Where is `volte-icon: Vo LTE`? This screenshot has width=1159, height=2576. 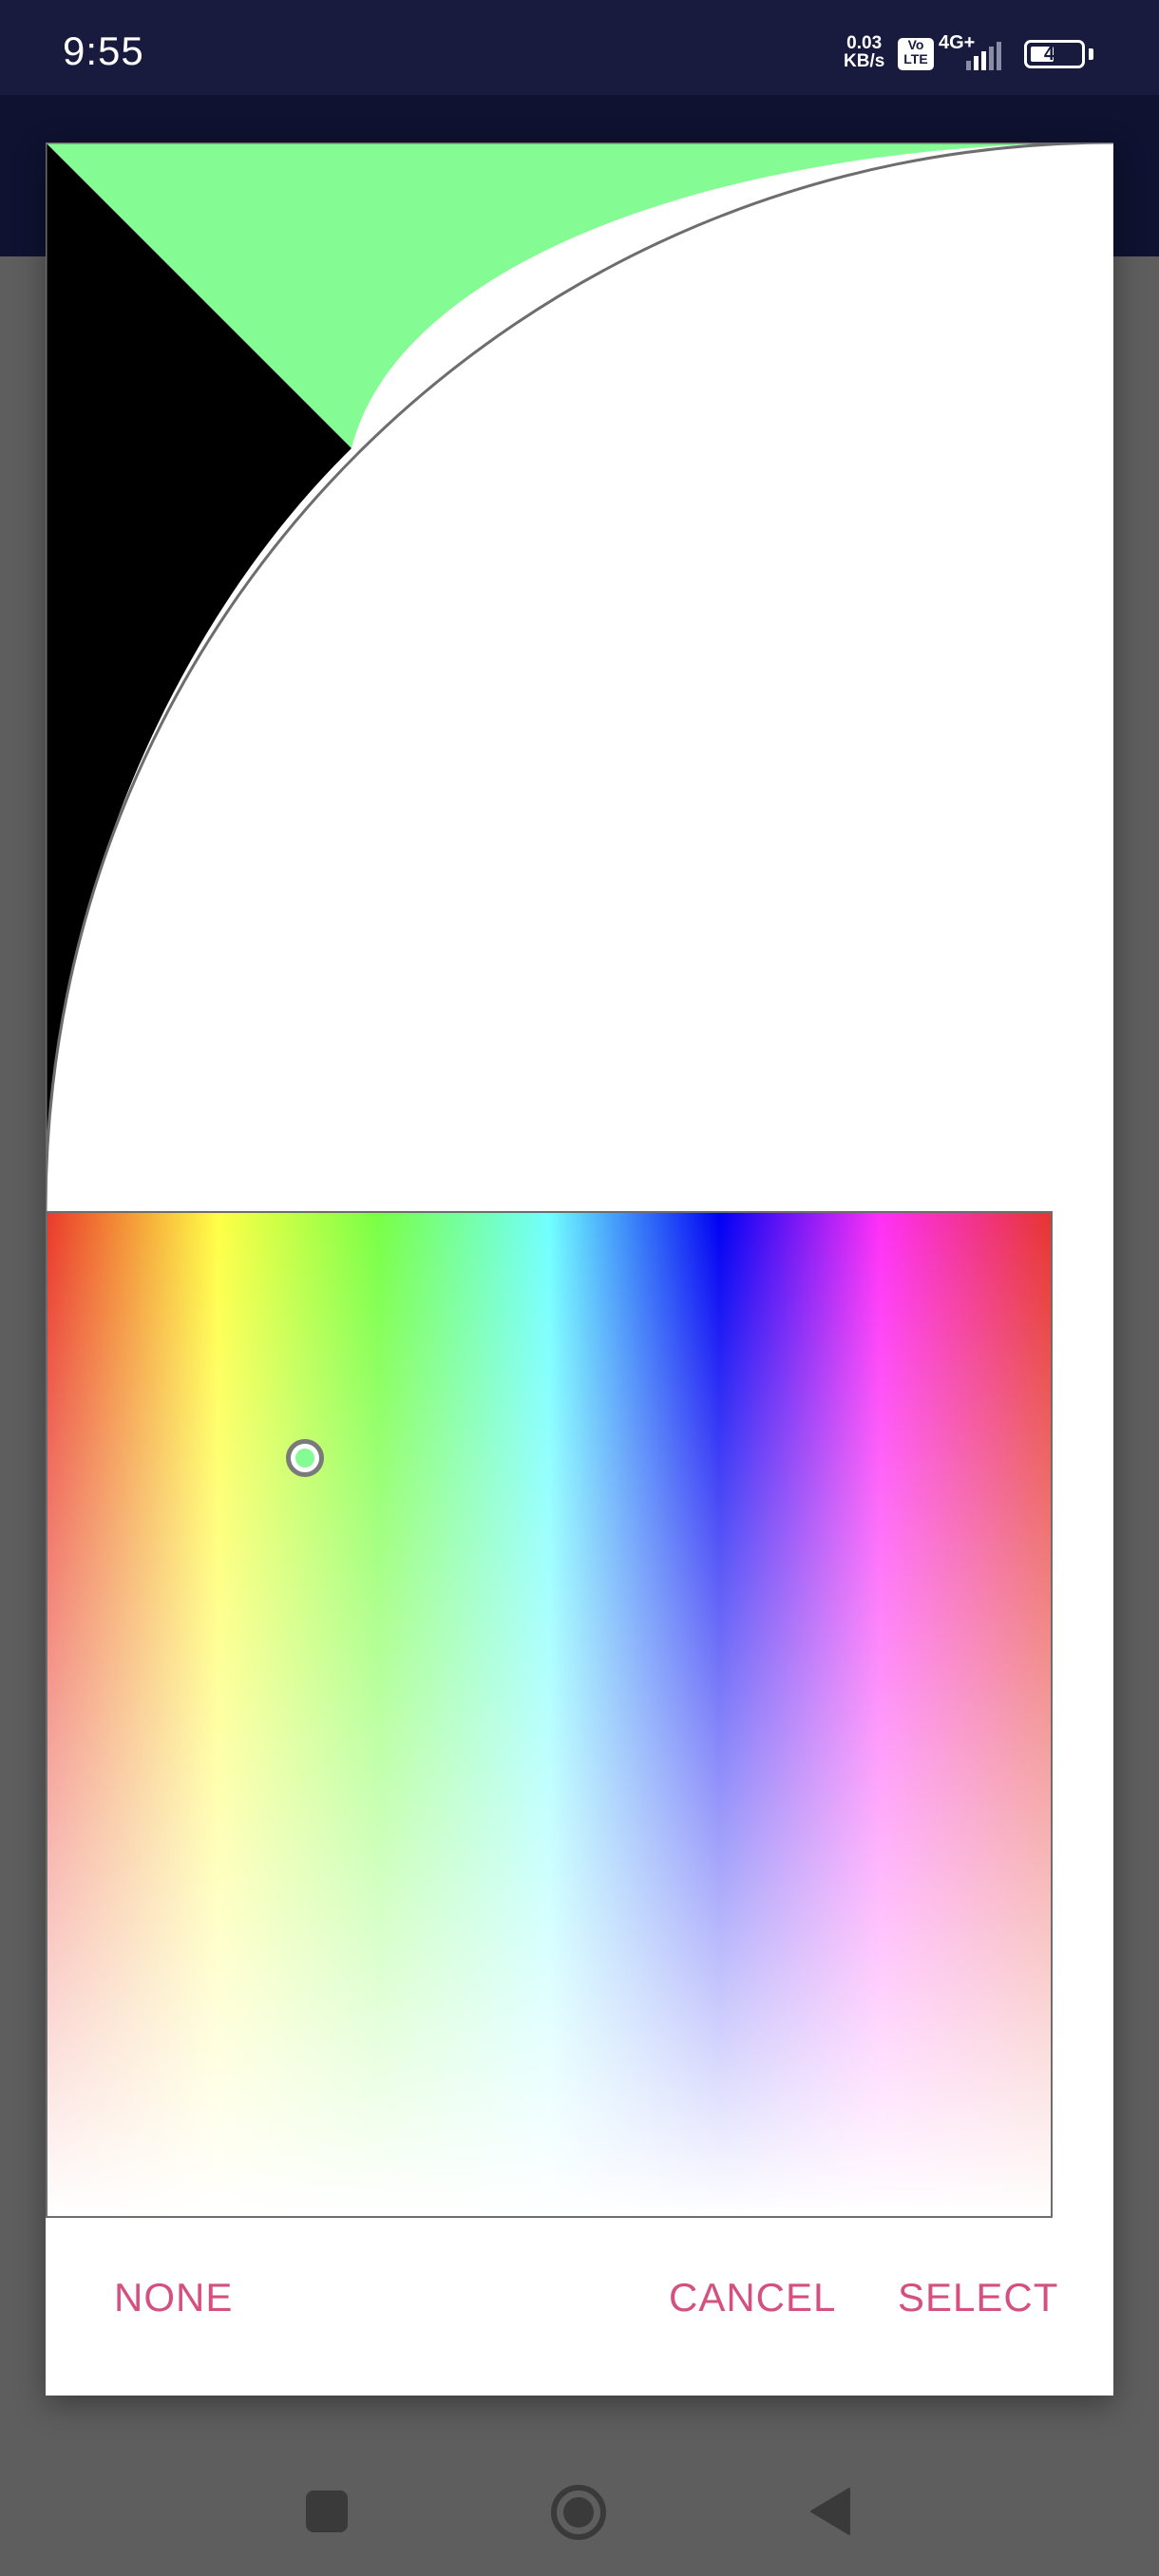 volte-icon: Vo LTE is located at coordinates (916, 54).